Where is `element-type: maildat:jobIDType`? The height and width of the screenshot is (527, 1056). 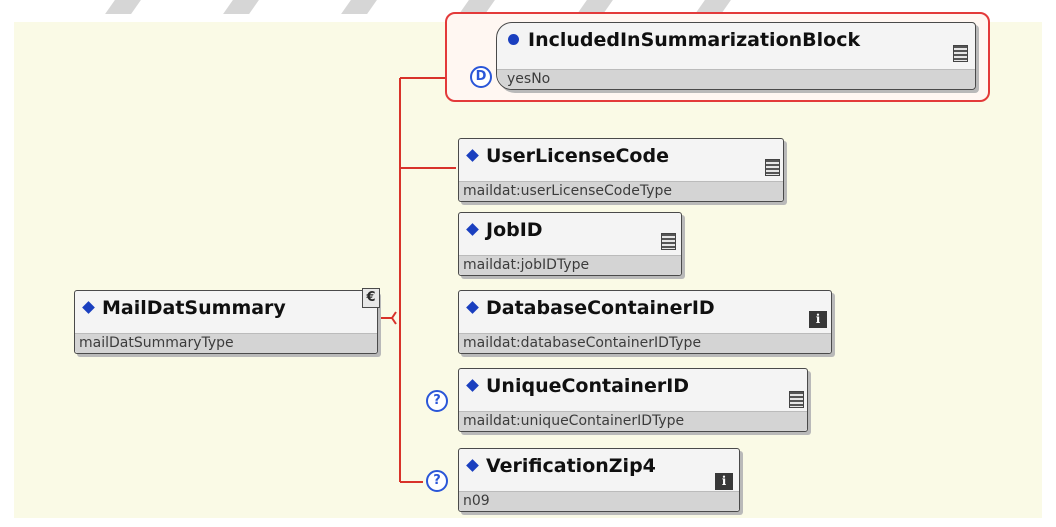 element-type: maildat:jobIDType is located at coordinates (526, 265).